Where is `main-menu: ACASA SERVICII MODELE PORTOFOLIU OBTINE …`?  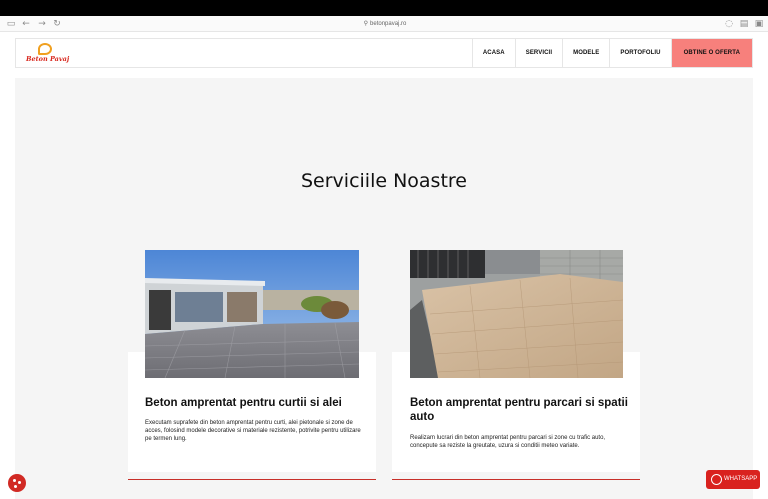 main-menu: ACASA SERVICII MODELE PORTOFOLIU OBTINE … is located at coordinates (611, 53).